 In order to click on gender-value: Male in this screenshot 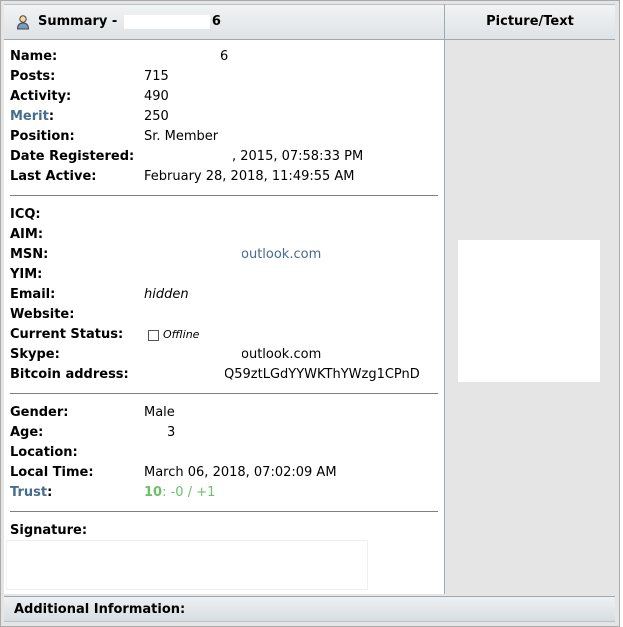, I will do `click(159, 412)`.